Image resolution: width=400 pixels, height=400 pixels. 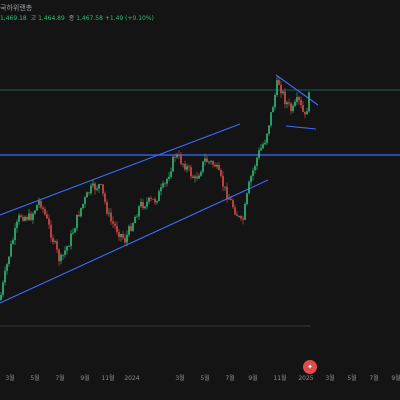 What do you see at coordinates (16, 8) in the screenshot?
I see `chart-title: 국하위랜총` at bounding box center [16, 8].